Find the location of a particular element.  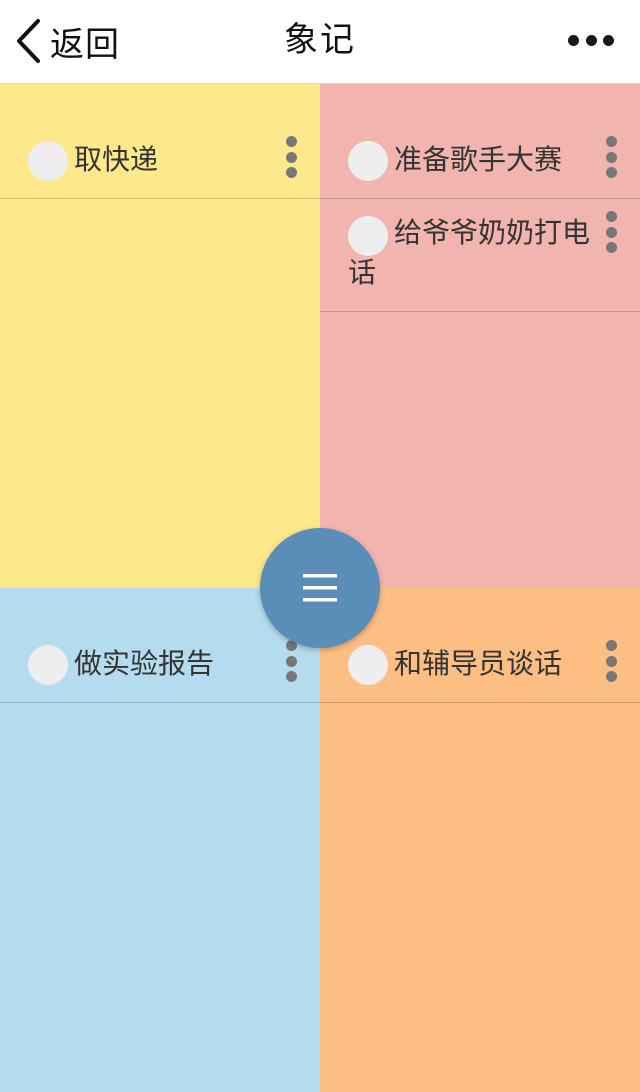

more-button is located at coordinates (591, 40).